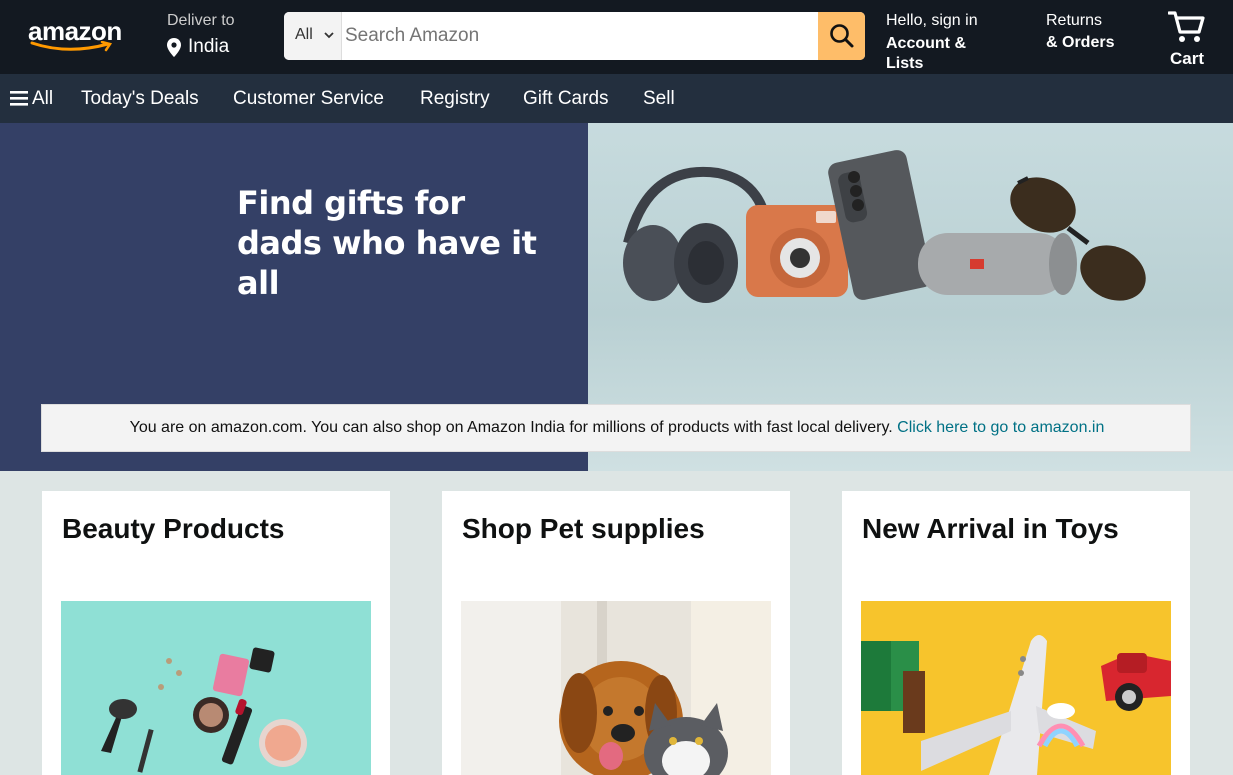 The width and height of the screenshot is (1233, 775). Describe the element at coordinates (1080, 42) in the screenshot. I see `orders-label: & Orders` at that location.